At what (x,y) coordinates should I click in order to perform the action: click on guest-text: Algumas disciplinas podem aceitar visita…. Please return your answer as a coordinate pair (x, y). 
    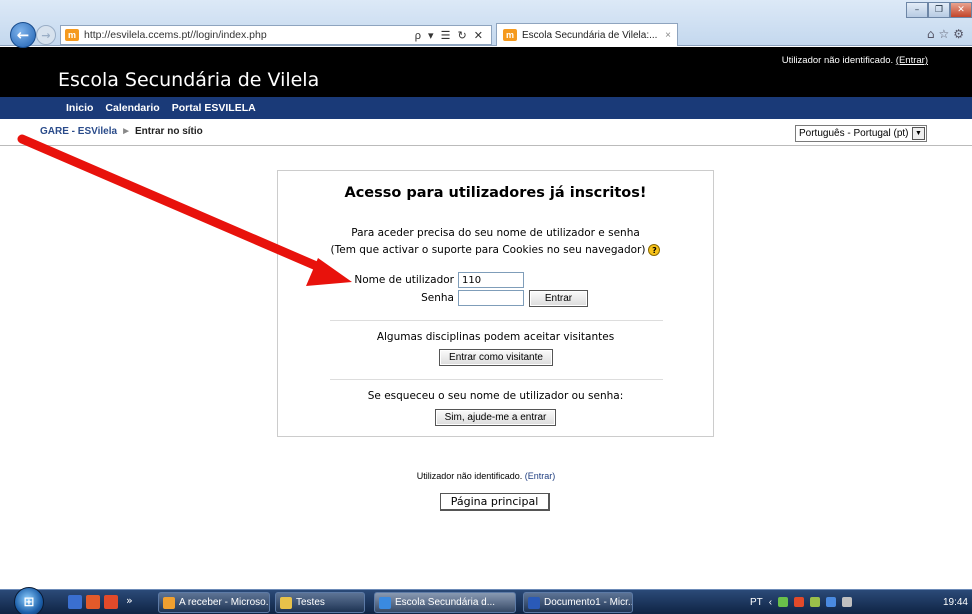
    Looking at the image, I should click on (495, 337).